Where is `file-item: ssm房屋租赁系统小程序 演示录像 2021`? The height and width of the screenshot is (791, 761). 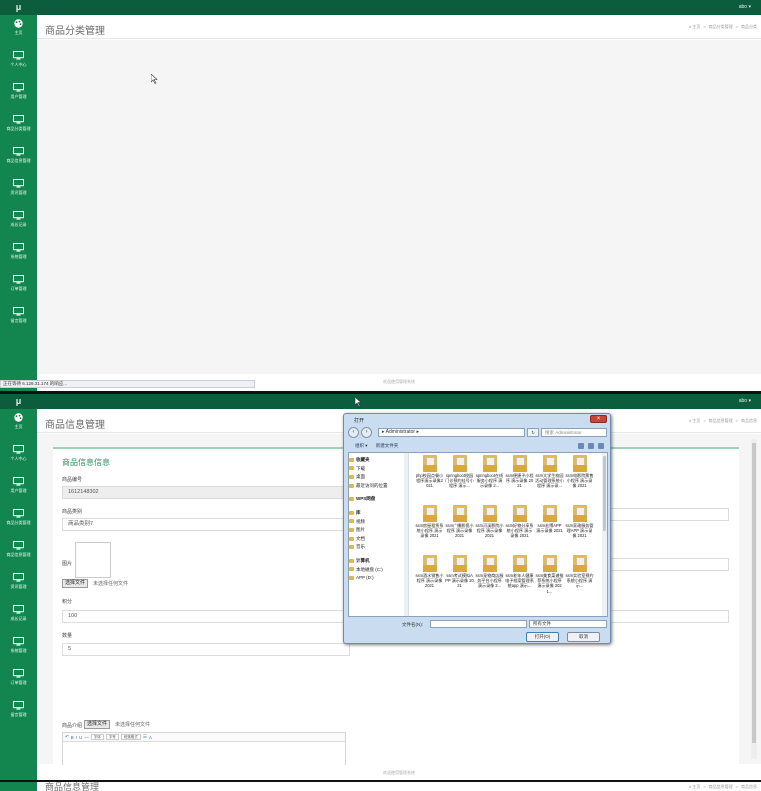 file-item: ssm房屋租赁系统小程序 演示录像 2021 is located at coordinates (429, 522).